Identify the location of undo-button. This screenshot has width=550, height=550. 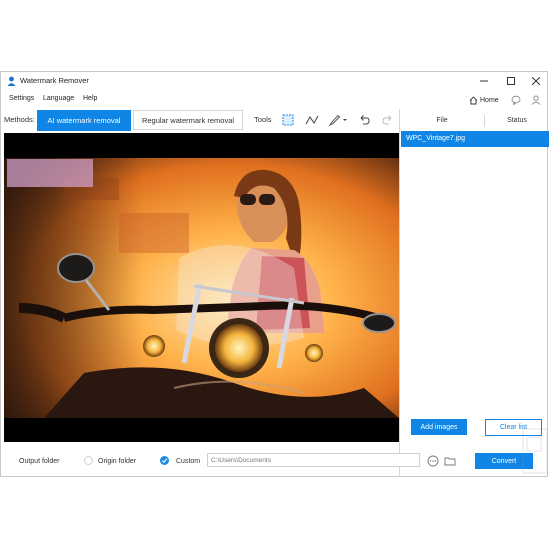
(364, 120).